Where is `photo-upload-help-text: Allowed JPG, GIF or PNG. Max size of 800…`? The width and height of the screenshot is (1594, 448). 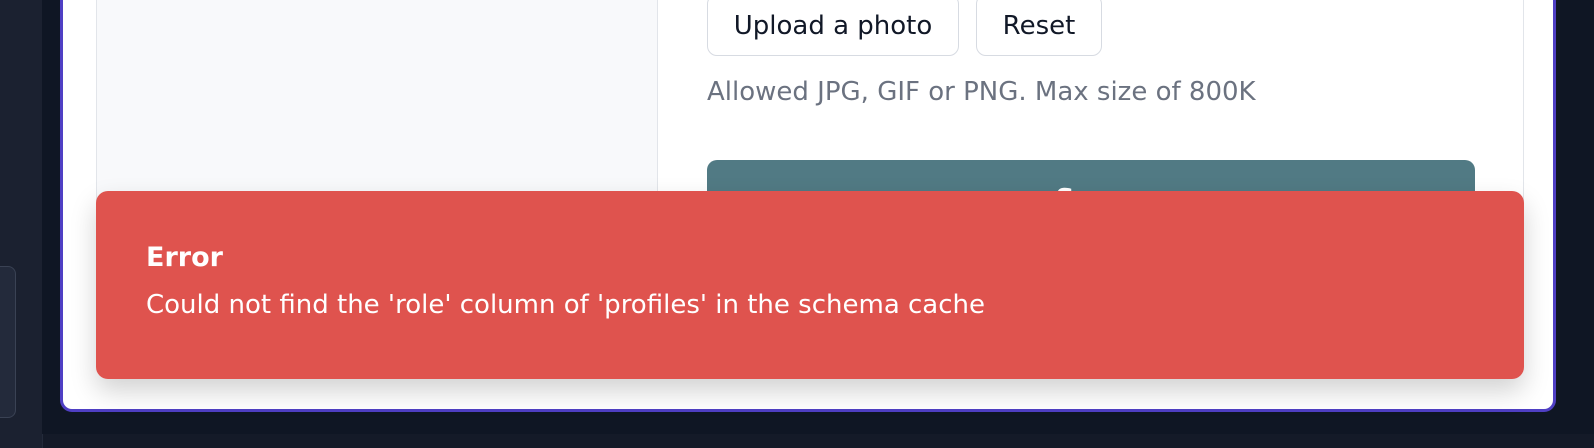 photo-upload-help-text: Allowed JPG, GIF or PNG. Max size of 800… is located at coordinates (981, 92).